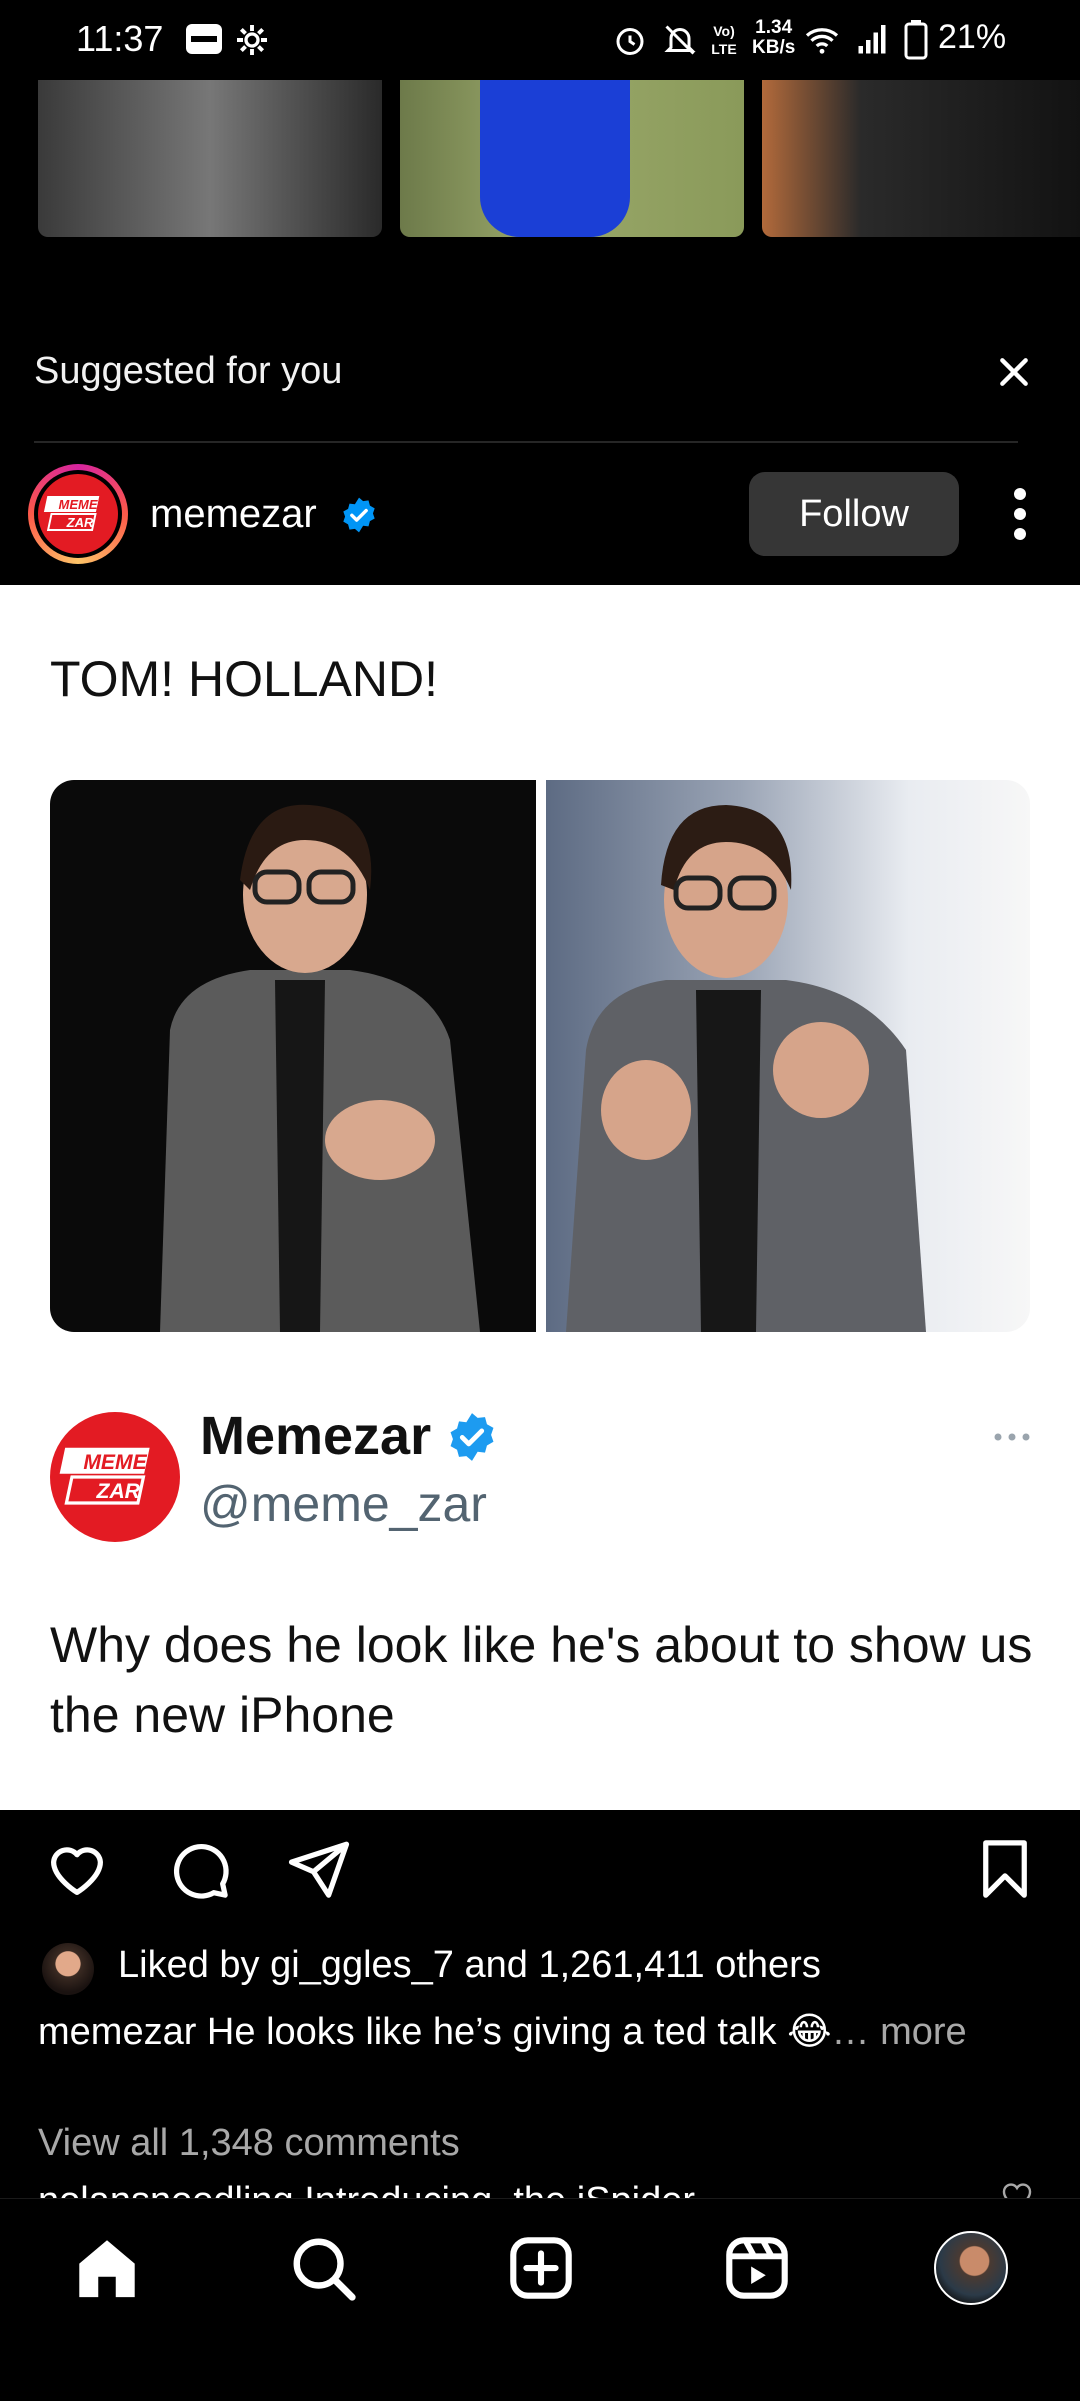 This screenshot has height=2401, width=1080. I want to click on wifi-icon, so click(822, 41).